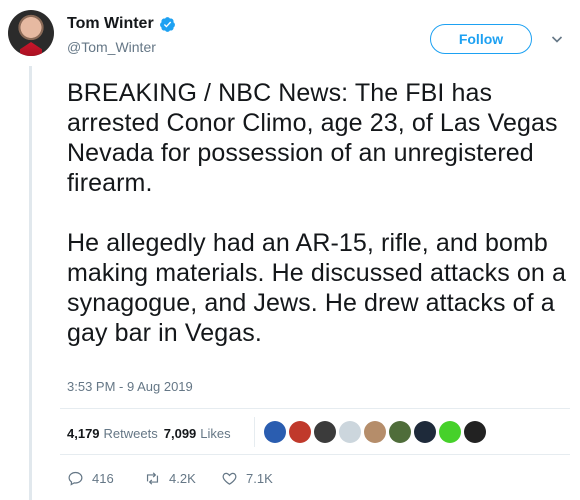 The height and width of the screenshot is (500, 580). I want to click on avatar, so click(31, 33).